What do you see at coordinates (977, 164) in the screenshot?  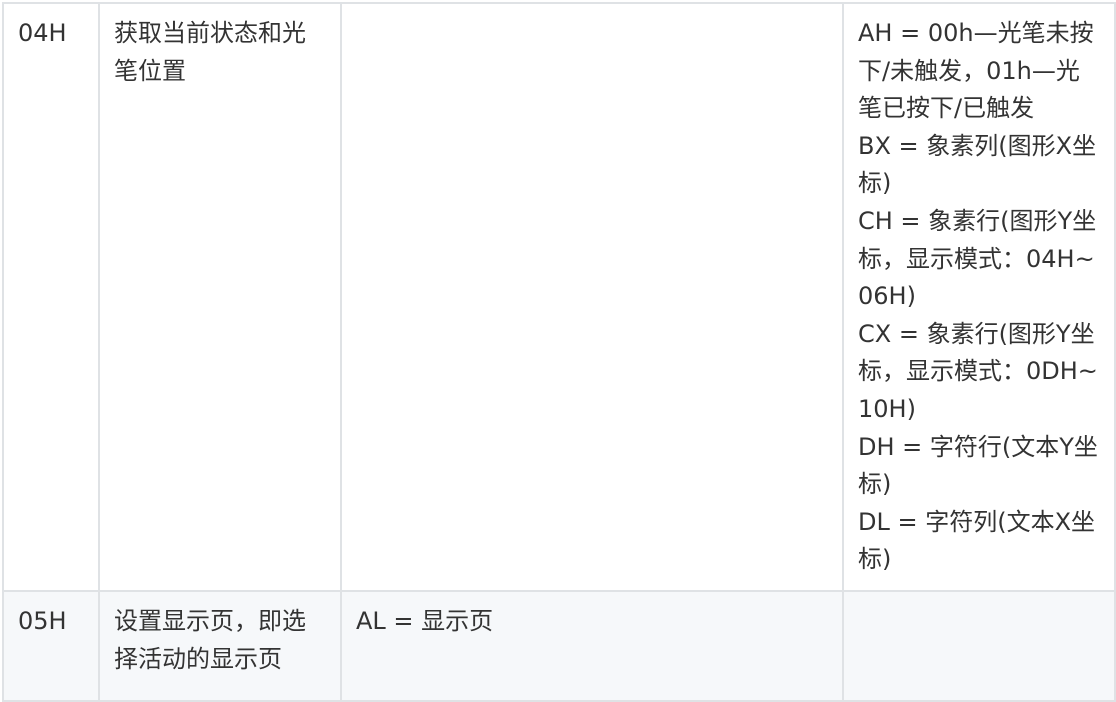 I see `output-line: BX = 象素列(图形X坐标)` at bounding box center [977, 164].